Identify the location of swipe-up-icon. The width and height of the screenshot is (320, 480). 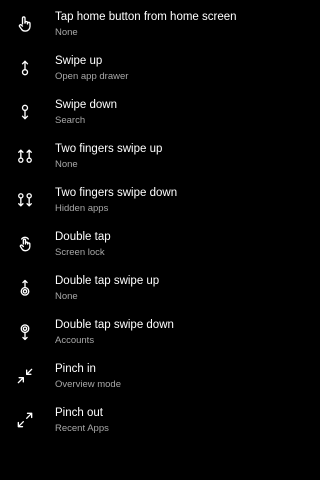
(25, 68).